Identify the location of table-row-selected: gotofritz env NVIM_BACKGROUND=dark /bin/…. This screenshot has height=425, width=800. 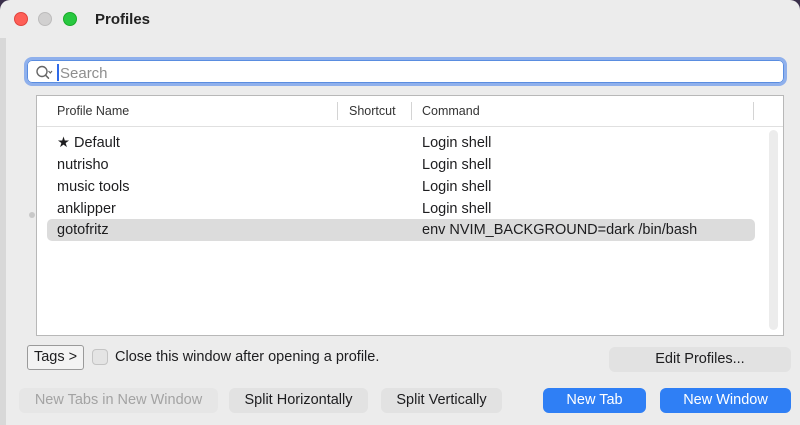
(401, 230).